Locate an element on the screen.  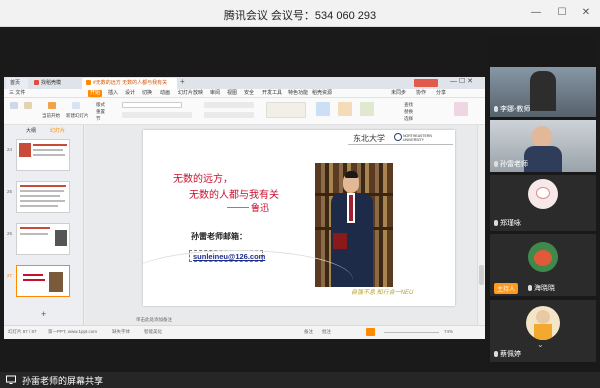
ribbon-find: 查找 is located at coordinates (408, 105).